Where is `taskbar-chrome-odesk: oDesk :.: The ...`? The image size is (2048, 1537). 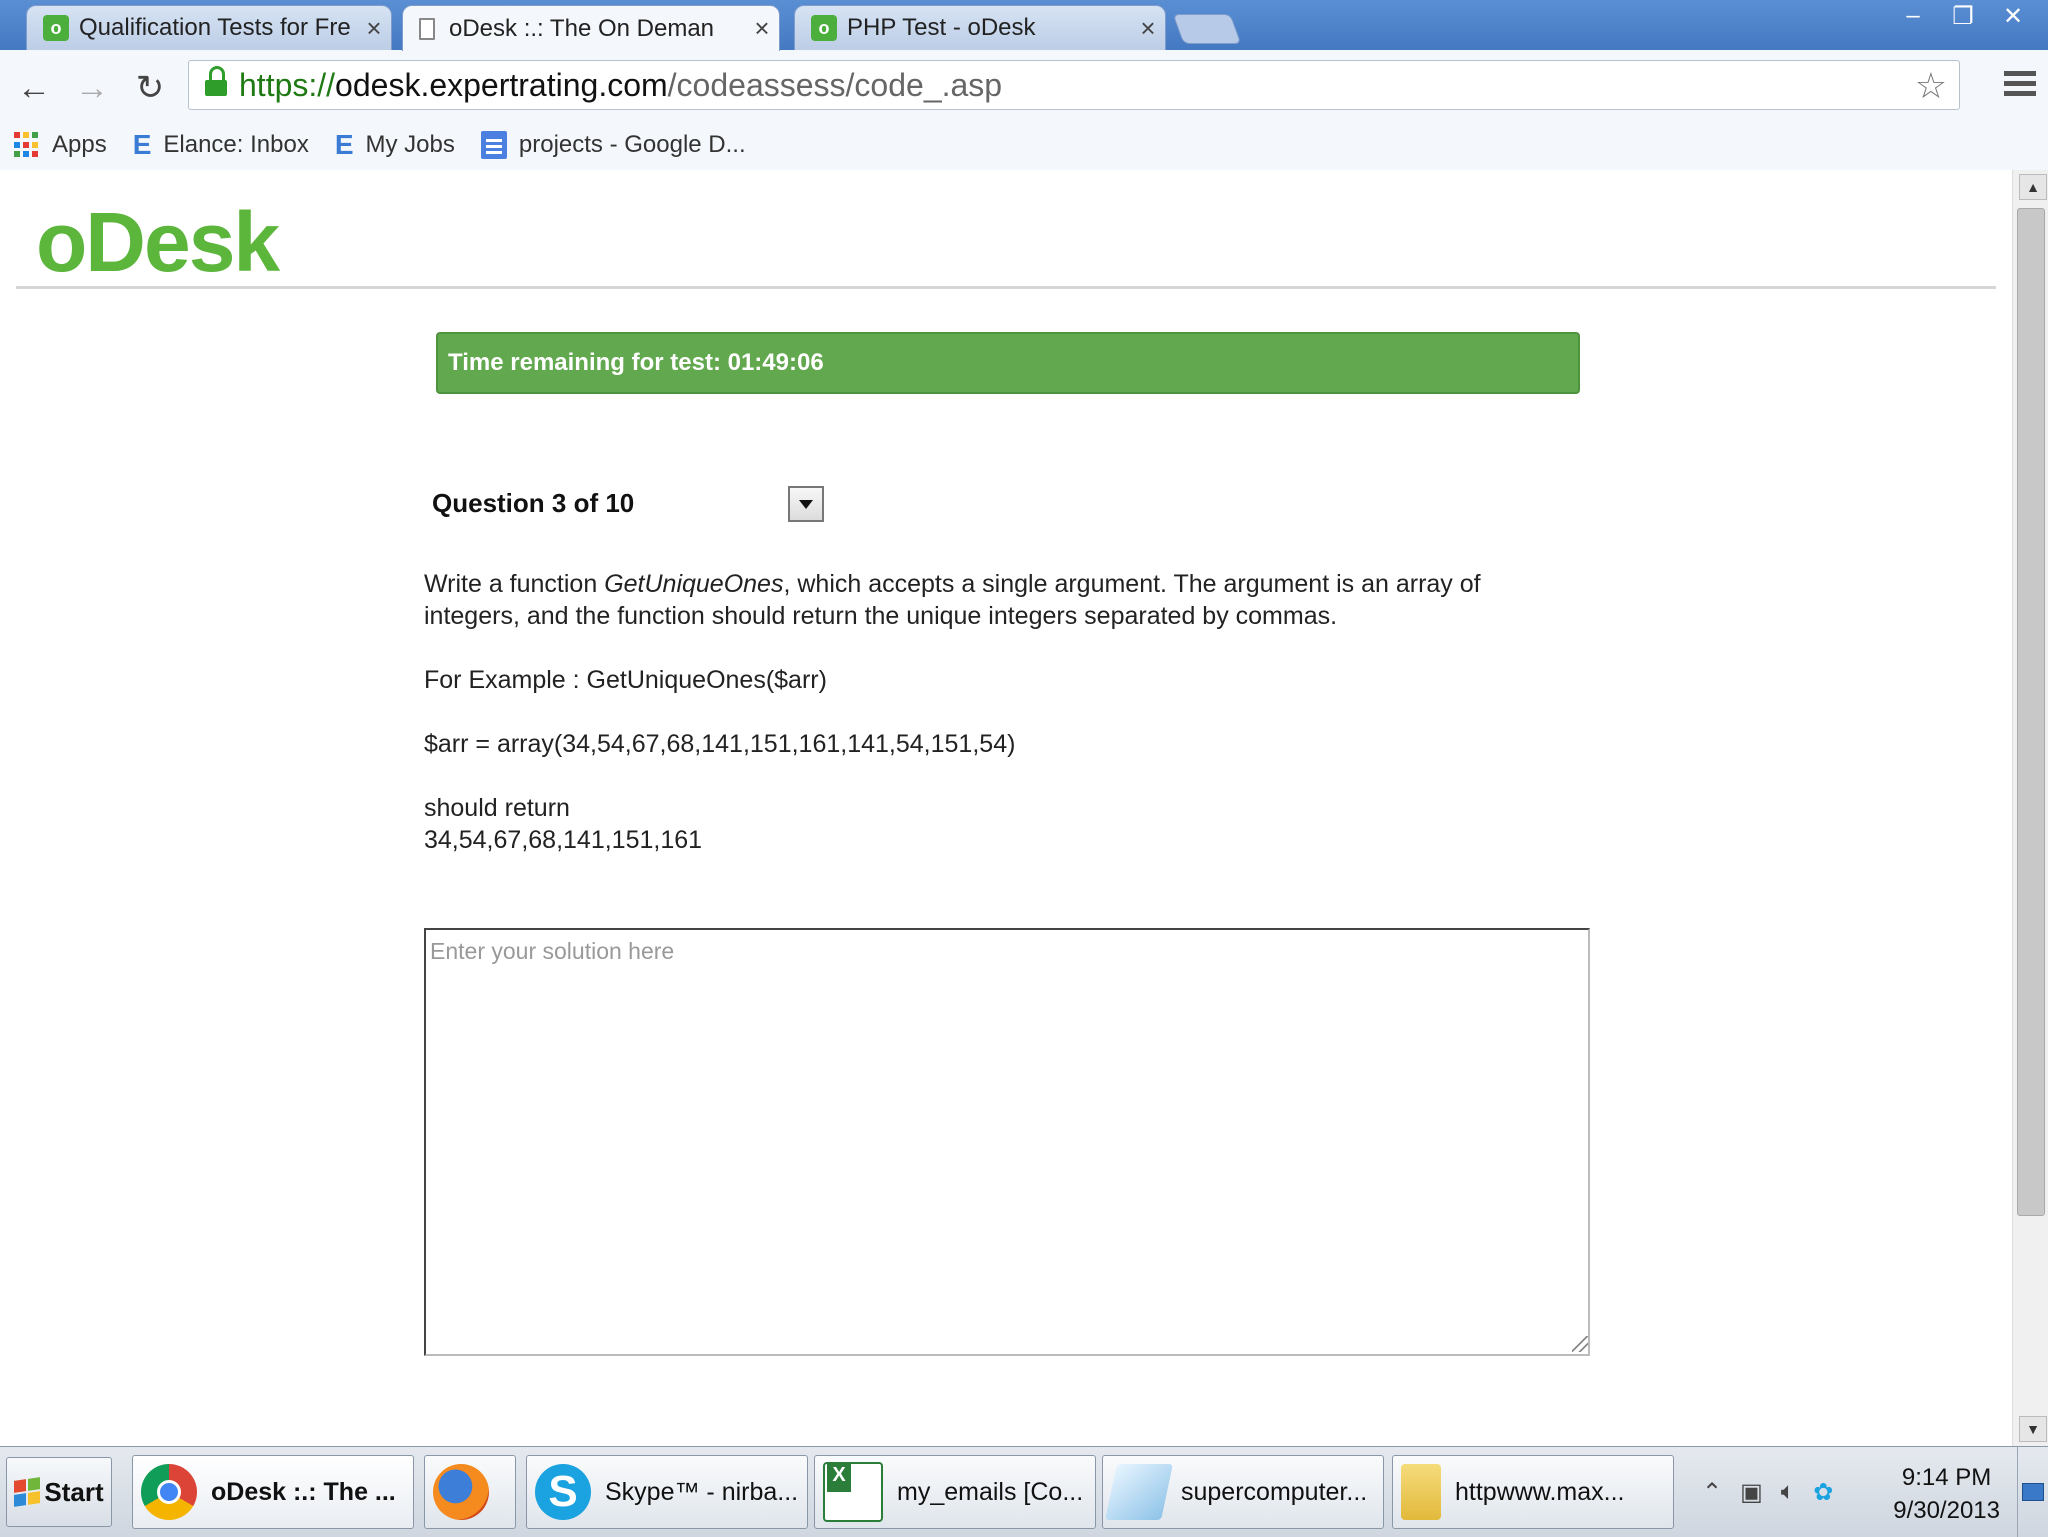
taskbar-chrome-odesk: oDesk :.: The ... is located at coordinates (273, 1492).